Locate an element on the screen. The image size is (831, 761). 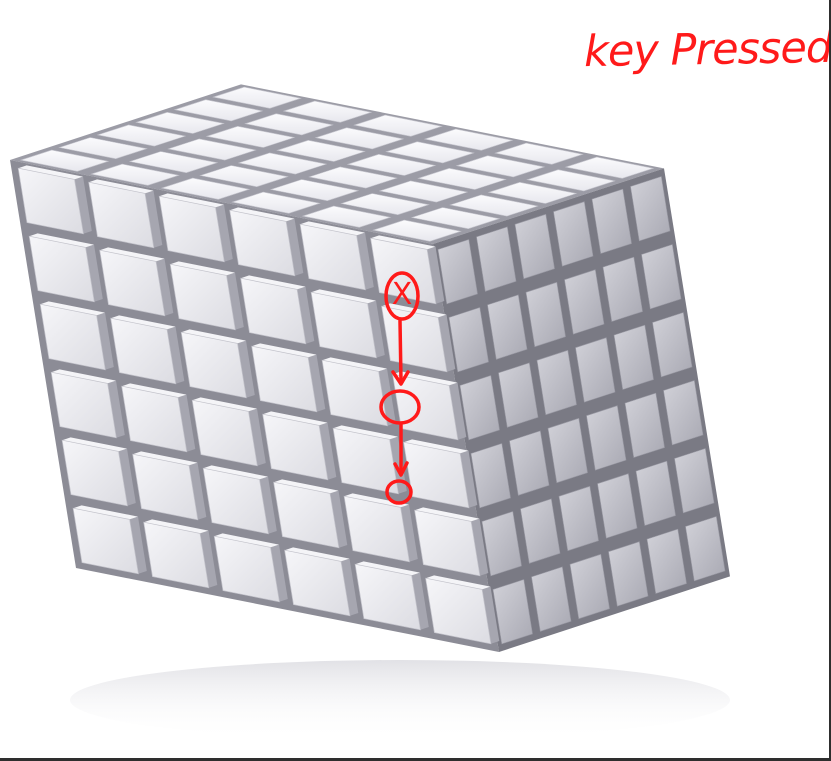
key-pressed-annotation: key Pressed is located at coordinates (707, 50).